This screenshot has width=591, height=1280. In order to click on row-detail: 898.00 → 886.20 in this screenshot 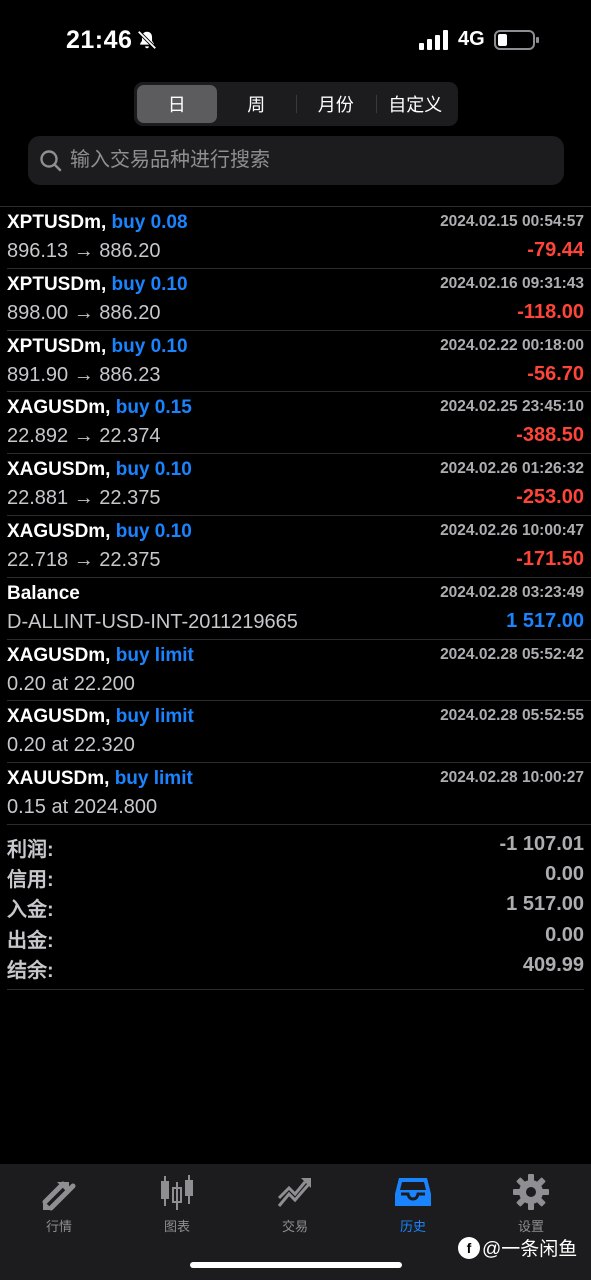, I will do `click(84, 312)`.